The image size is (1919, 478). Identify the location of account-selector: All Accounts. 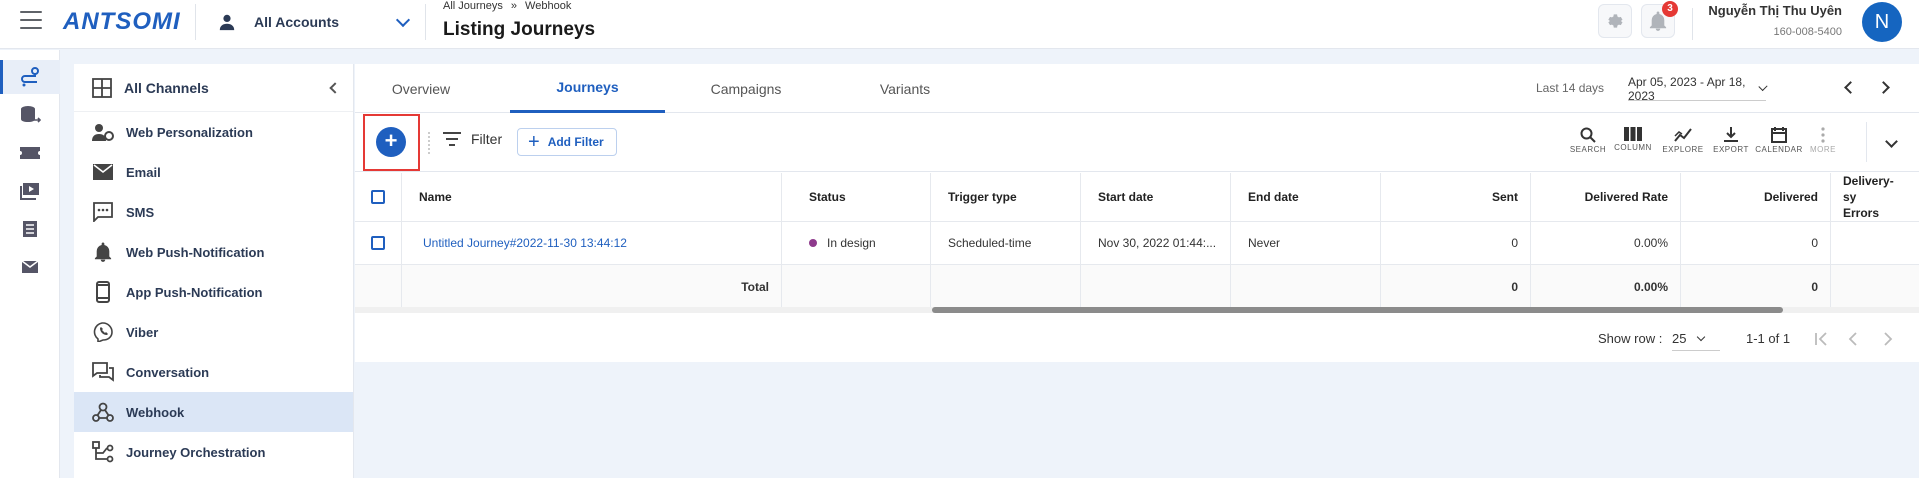
(314, 22).